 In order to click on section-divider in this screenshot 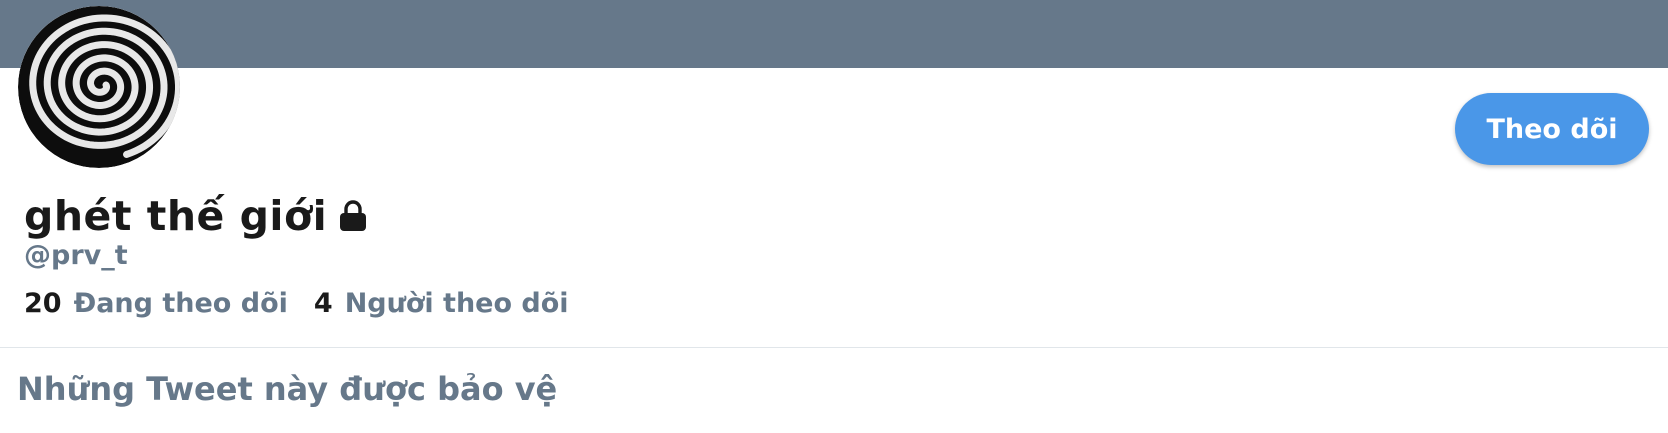, I will do `click(834, 347)`.